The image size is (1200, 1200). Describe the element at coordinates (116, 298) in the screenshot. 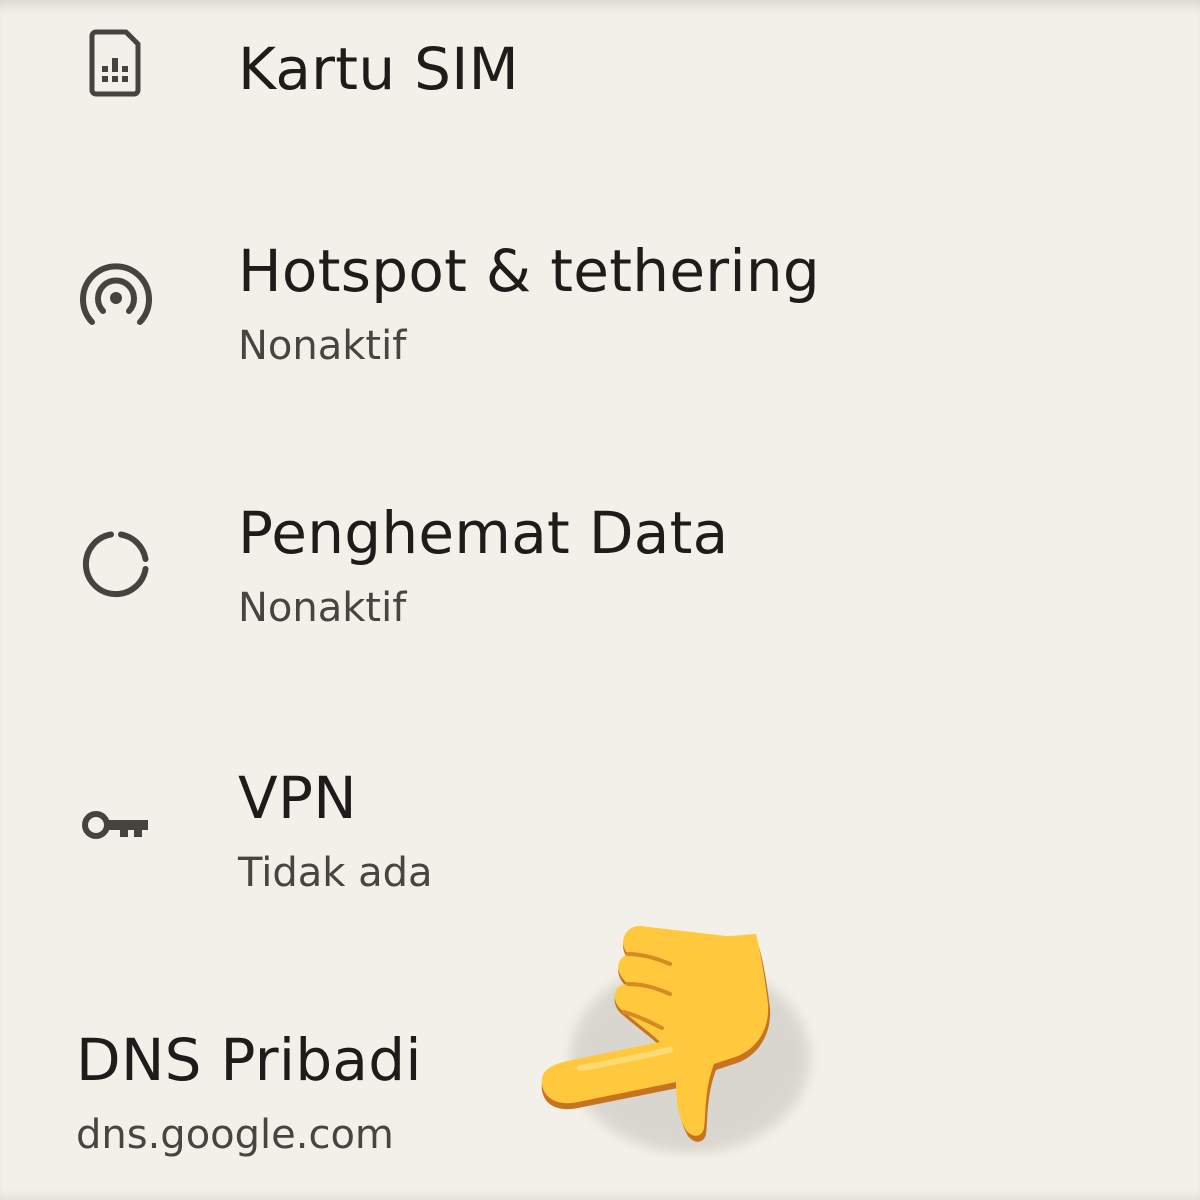

I see `hotspot-icon` at that location.